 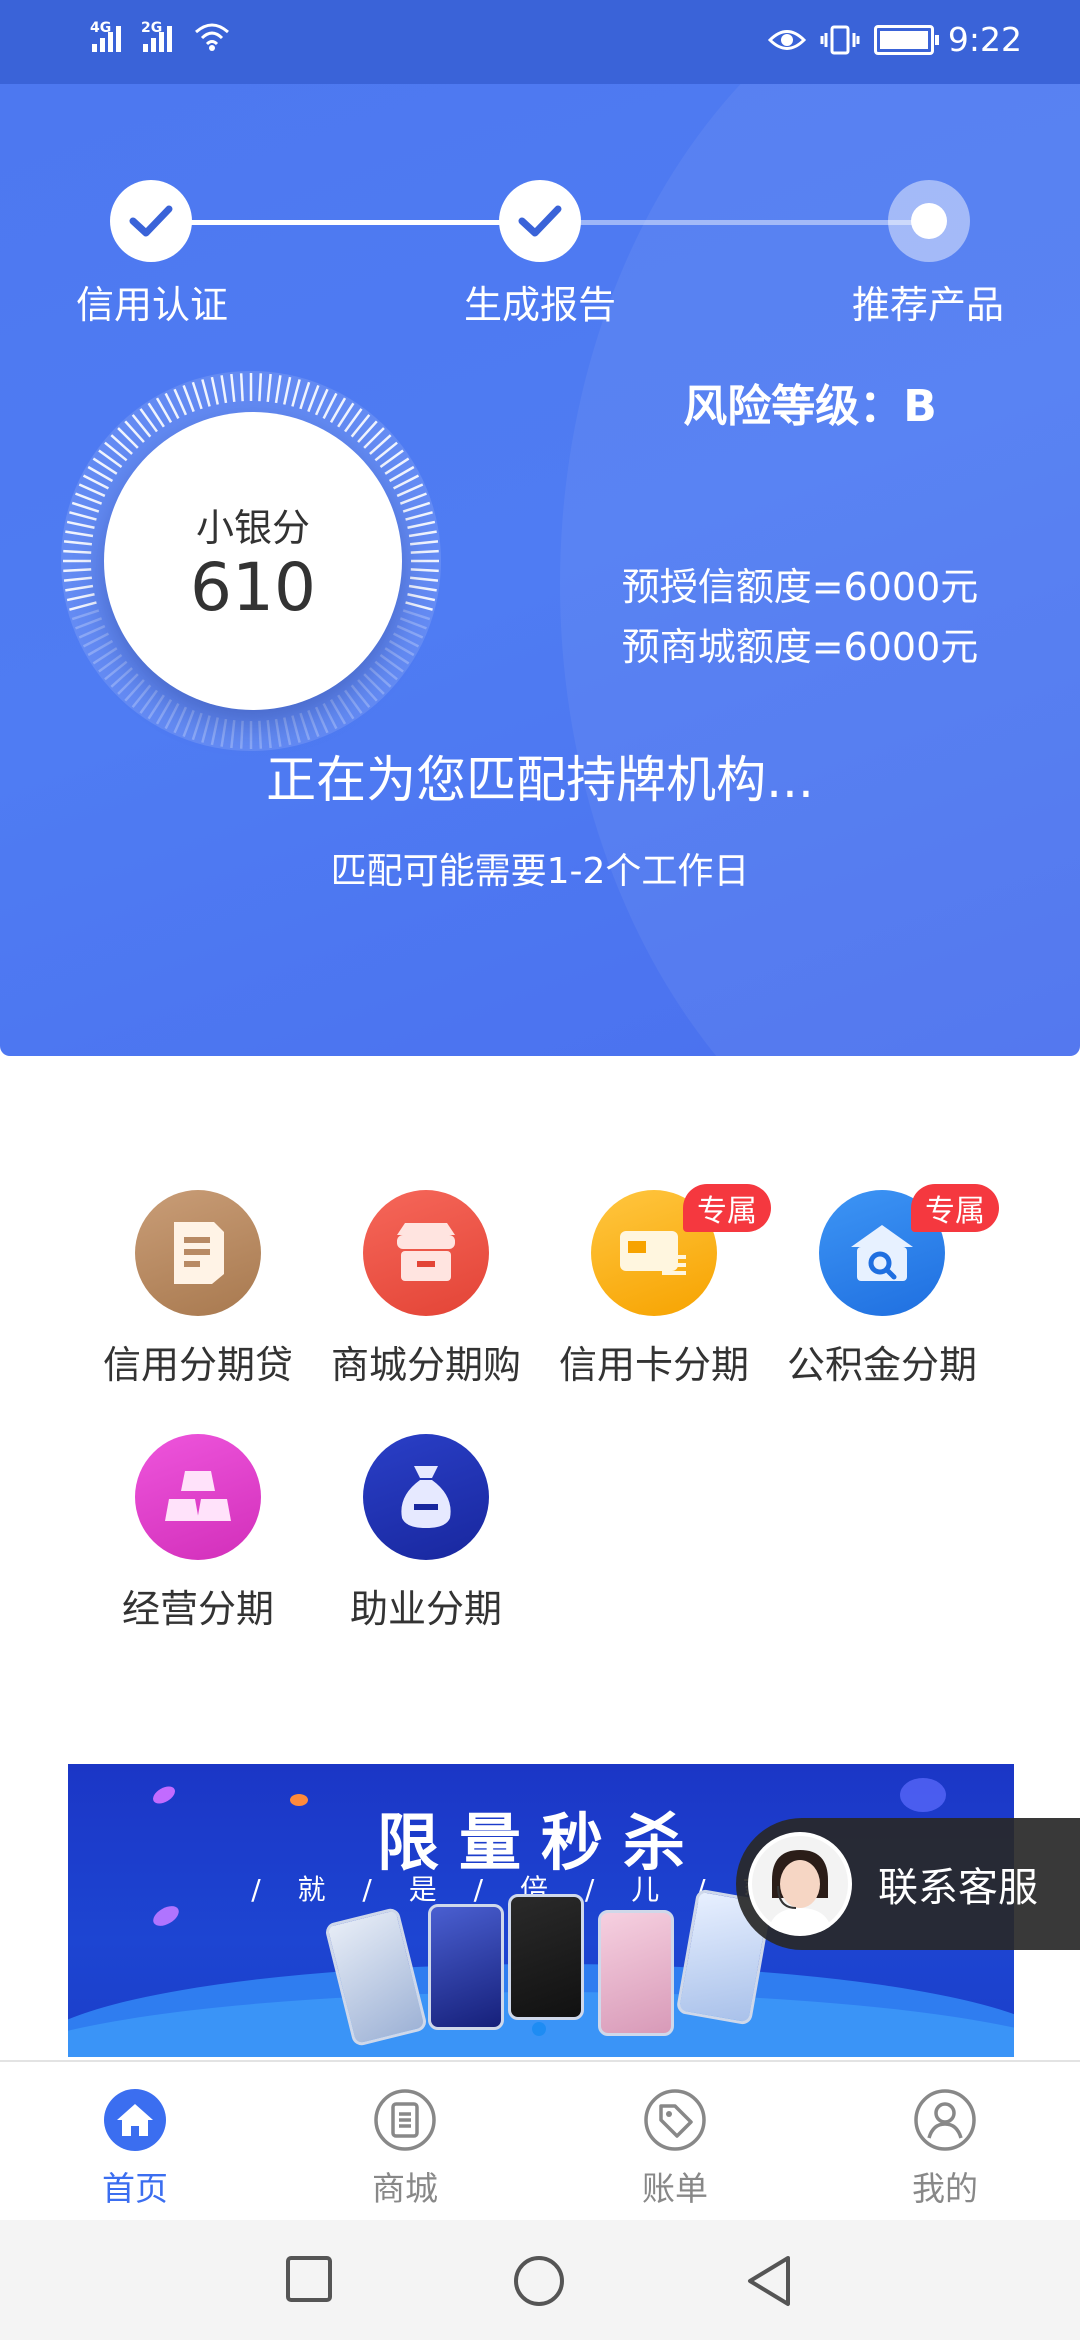 I want to click on product-employment-installment: 助业分期, so click(x=426, y=1533).